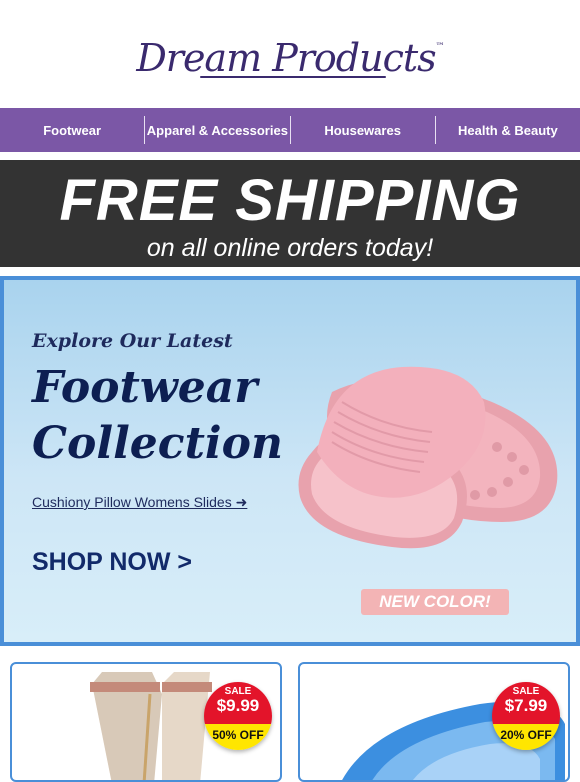  Describe the element at coordinates (440, 47) in the screenshot. I see `trademark-symbol: ™` at that location.